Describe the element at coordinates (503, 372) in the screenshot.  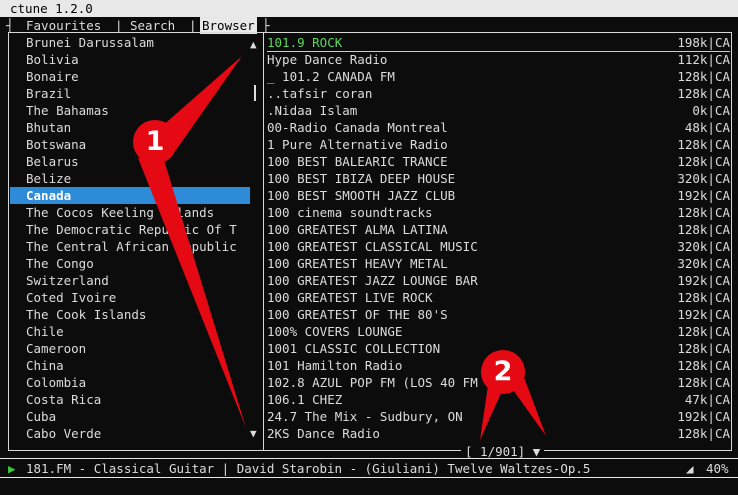
I see `annotation-callout-2: 2` at that location.